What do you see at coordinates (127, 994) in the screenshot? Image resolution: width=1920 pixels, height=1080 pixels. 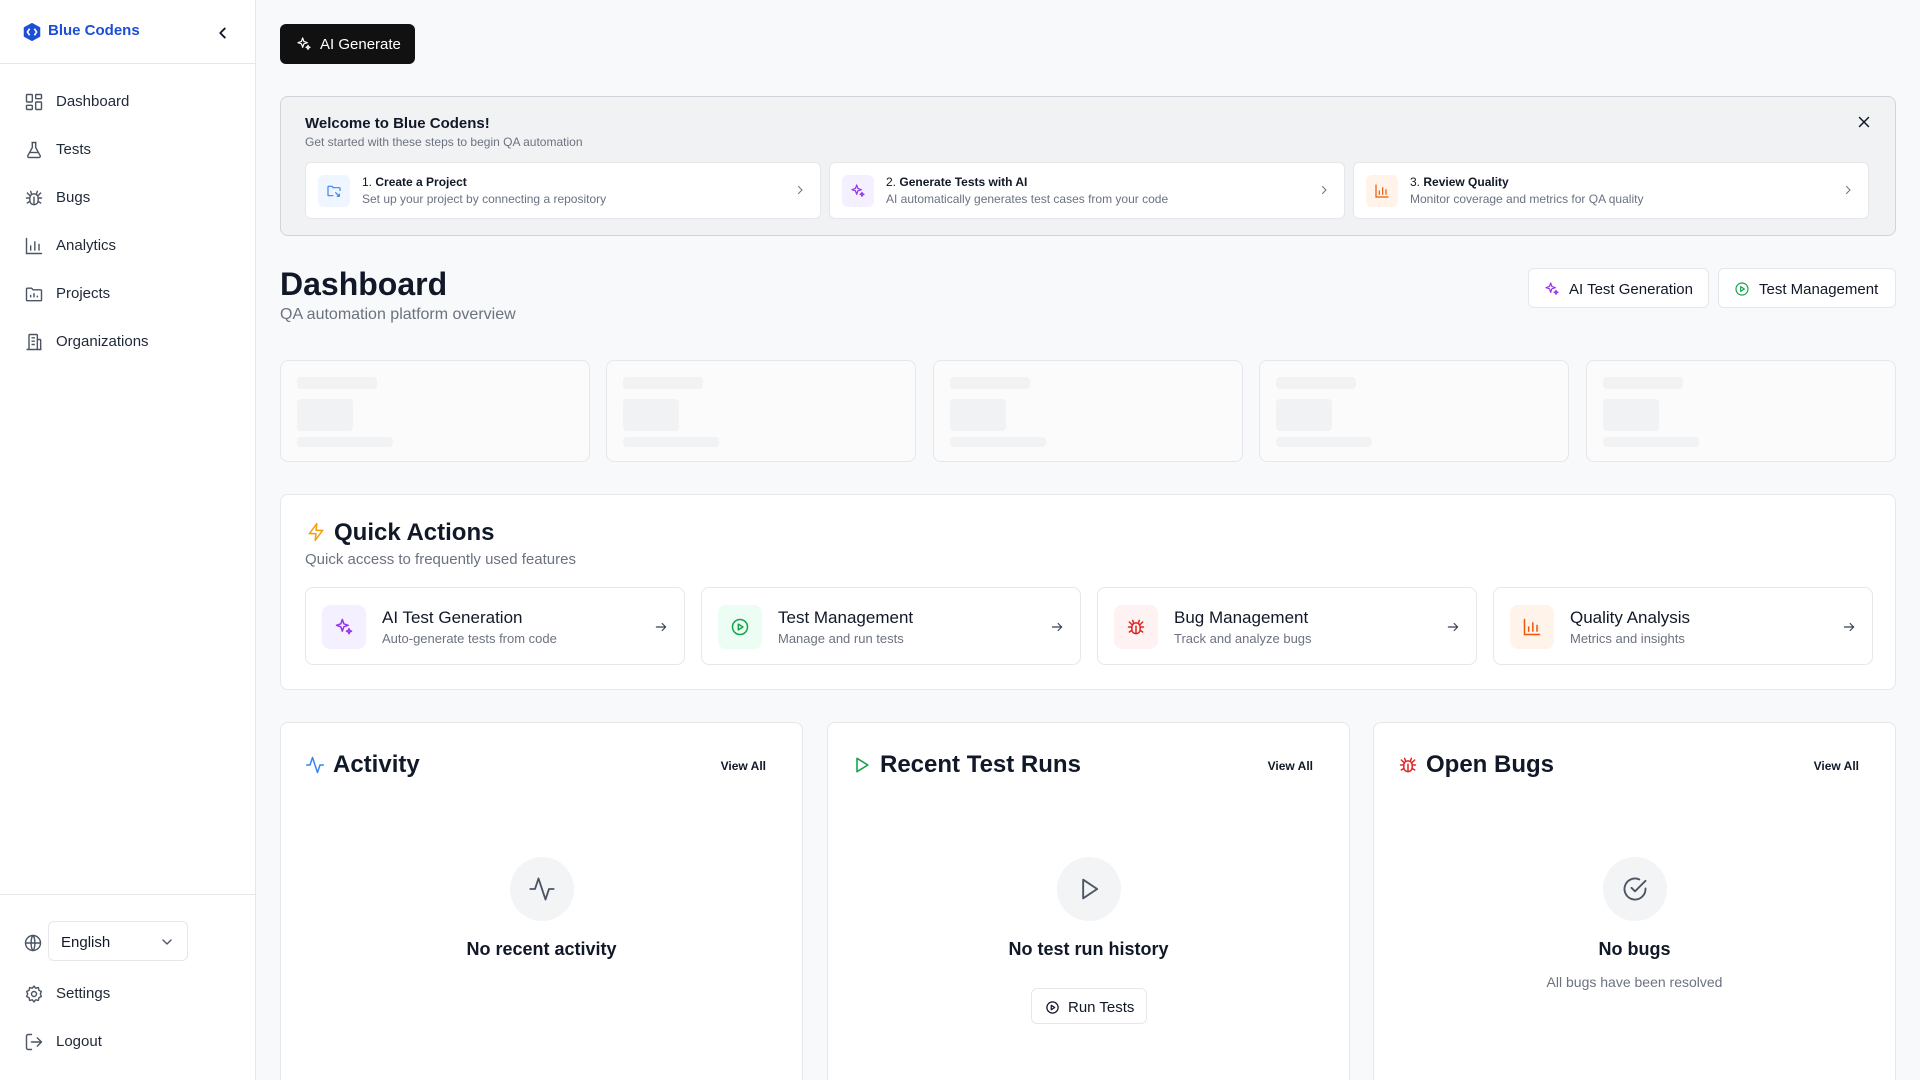 I see `settings-button: Settings` at bounding box center [127, 994].